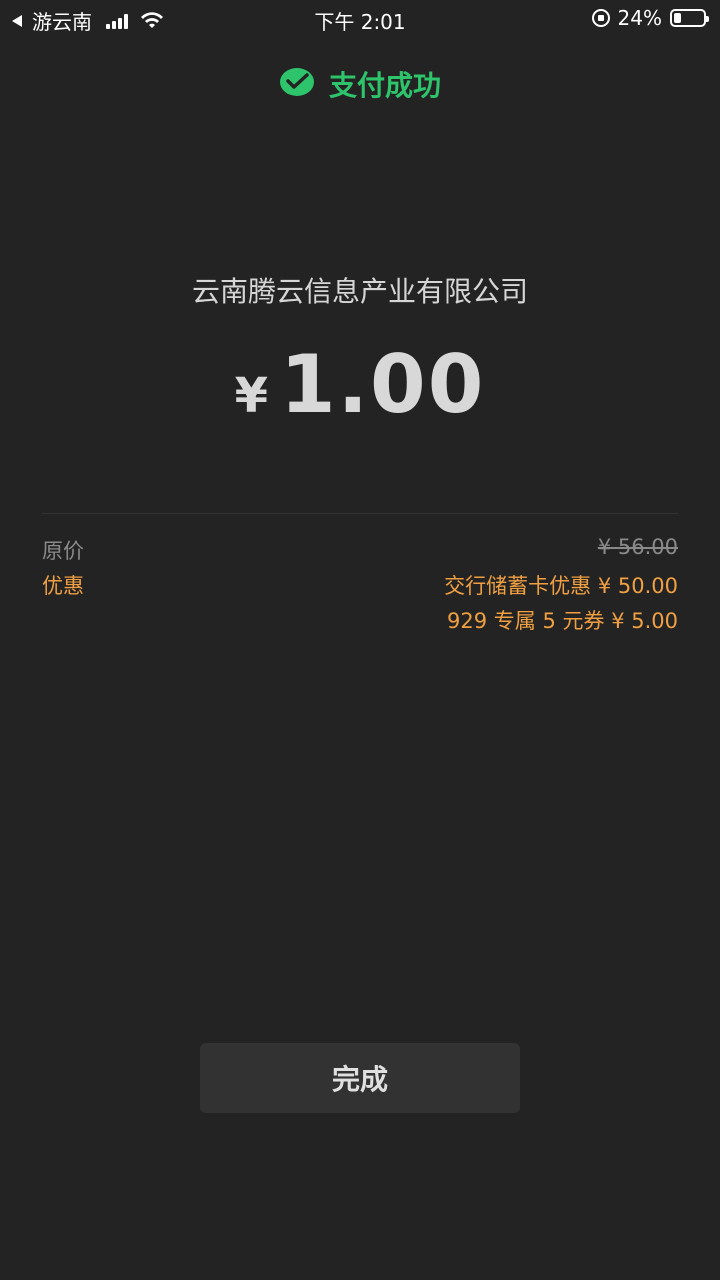 Image resolution: width=720 pixels, height=1280 pixels. What do you see at coordinates (359, 291) in the screenshot?
I see `merchant-name: 云南腾云信息产业有限公司` at bounding box center [359, 291].